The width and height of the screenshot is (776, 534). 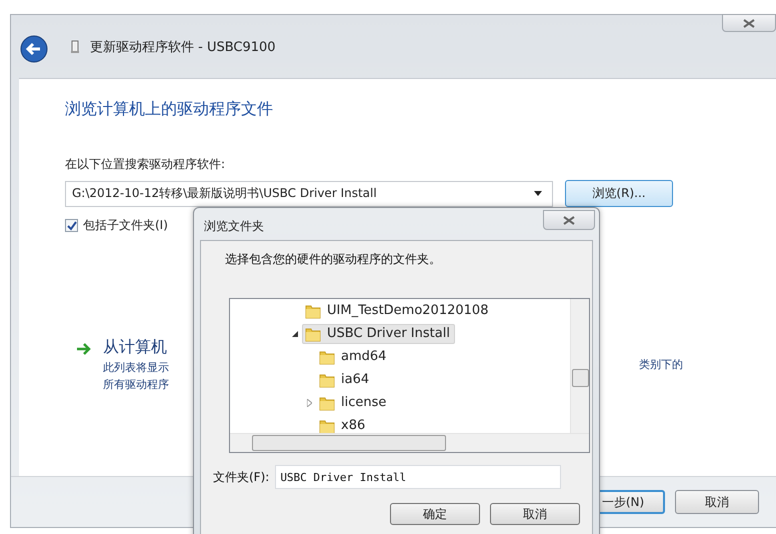 I want to click on option-description: 此列表将显示, so click(x=136, y=367).